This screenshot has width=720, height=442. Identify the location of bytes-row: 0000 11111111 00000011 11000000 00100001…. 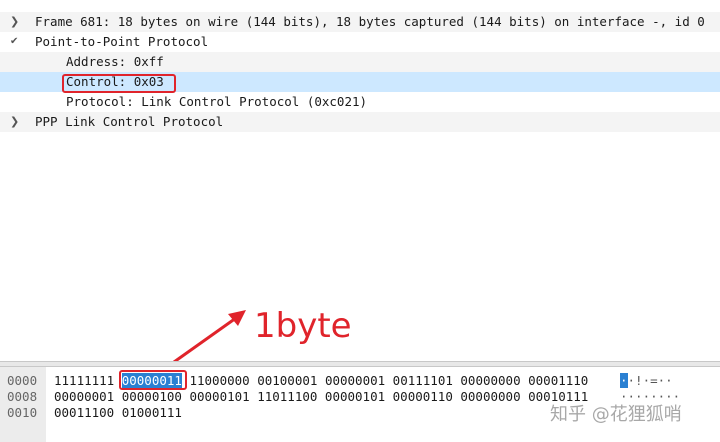
(360, 381).